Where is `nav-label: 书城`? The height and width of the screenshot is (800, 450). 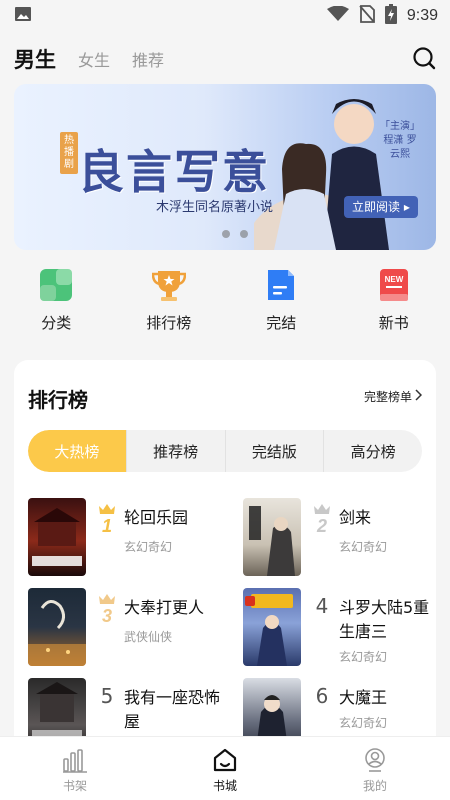
nav-label: 书城 is located at coordinates (224, 786).